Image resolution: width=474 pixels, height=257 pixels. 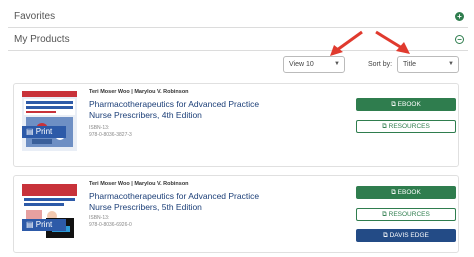 I want to click on favorites-title: Favorites, so click(x=35, y=16).